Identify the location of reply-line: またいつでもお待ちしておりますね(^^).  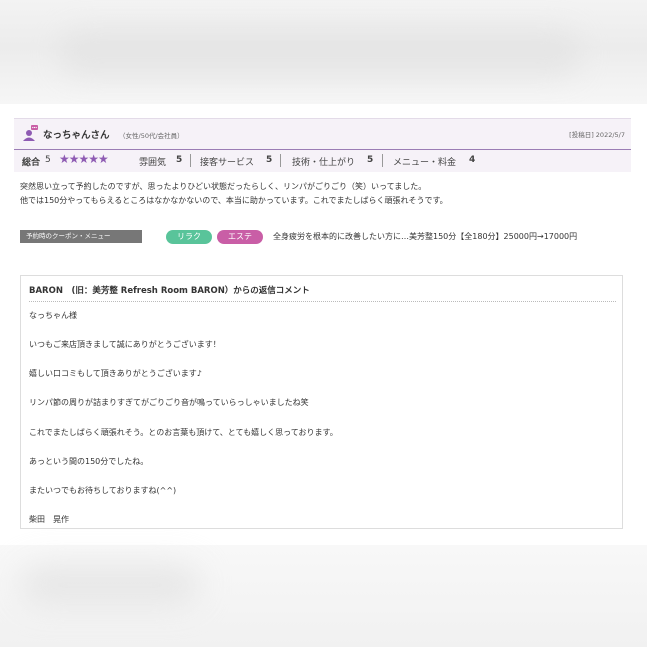
(103, 490).